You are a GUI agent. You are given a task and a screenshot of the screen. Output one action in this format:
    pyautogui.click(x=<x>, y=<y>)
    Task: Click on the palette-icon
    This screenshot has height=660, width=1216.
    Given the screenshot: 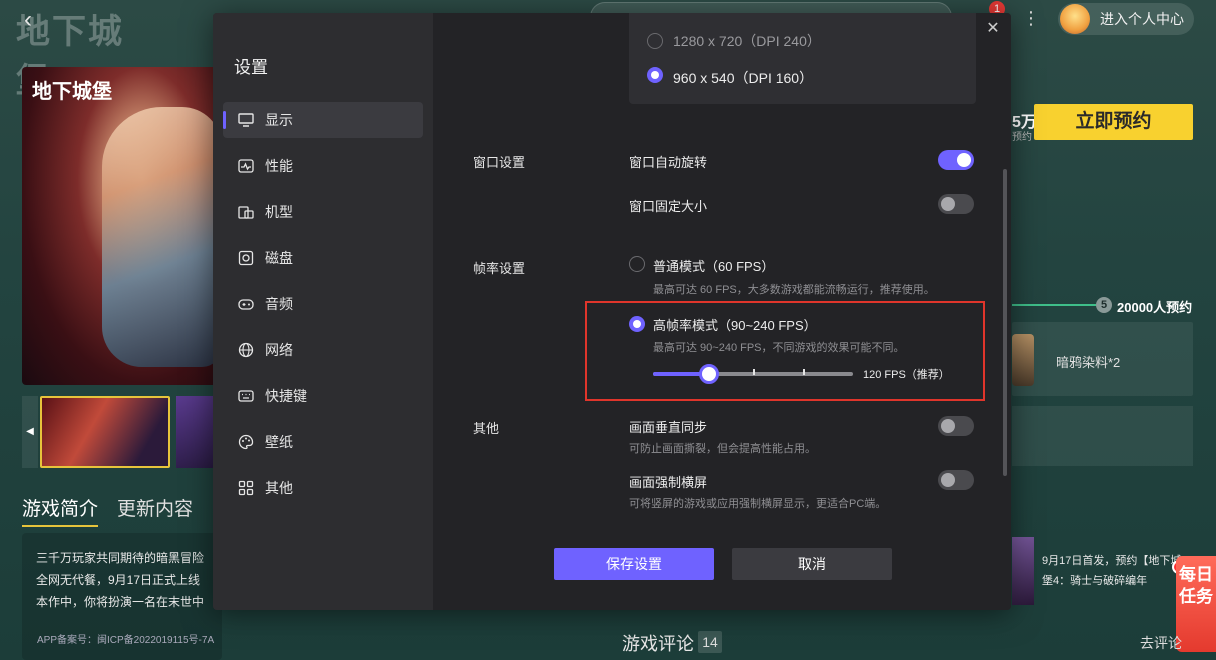 What is the action you would take?
    pyautogui.click(x=246, y=442)
    